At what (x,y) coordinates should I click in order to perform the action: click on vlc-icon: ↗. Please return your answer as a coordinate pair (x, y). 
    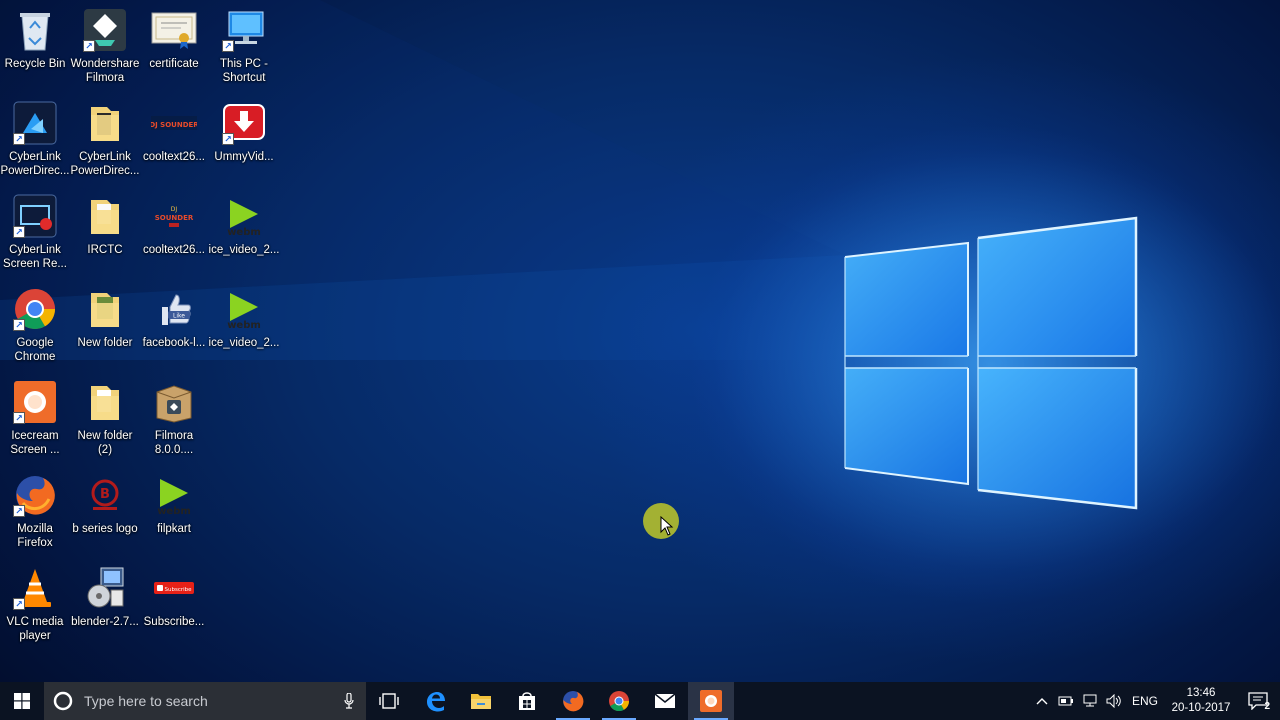
    Looking at the image, I should click on (35, 588).